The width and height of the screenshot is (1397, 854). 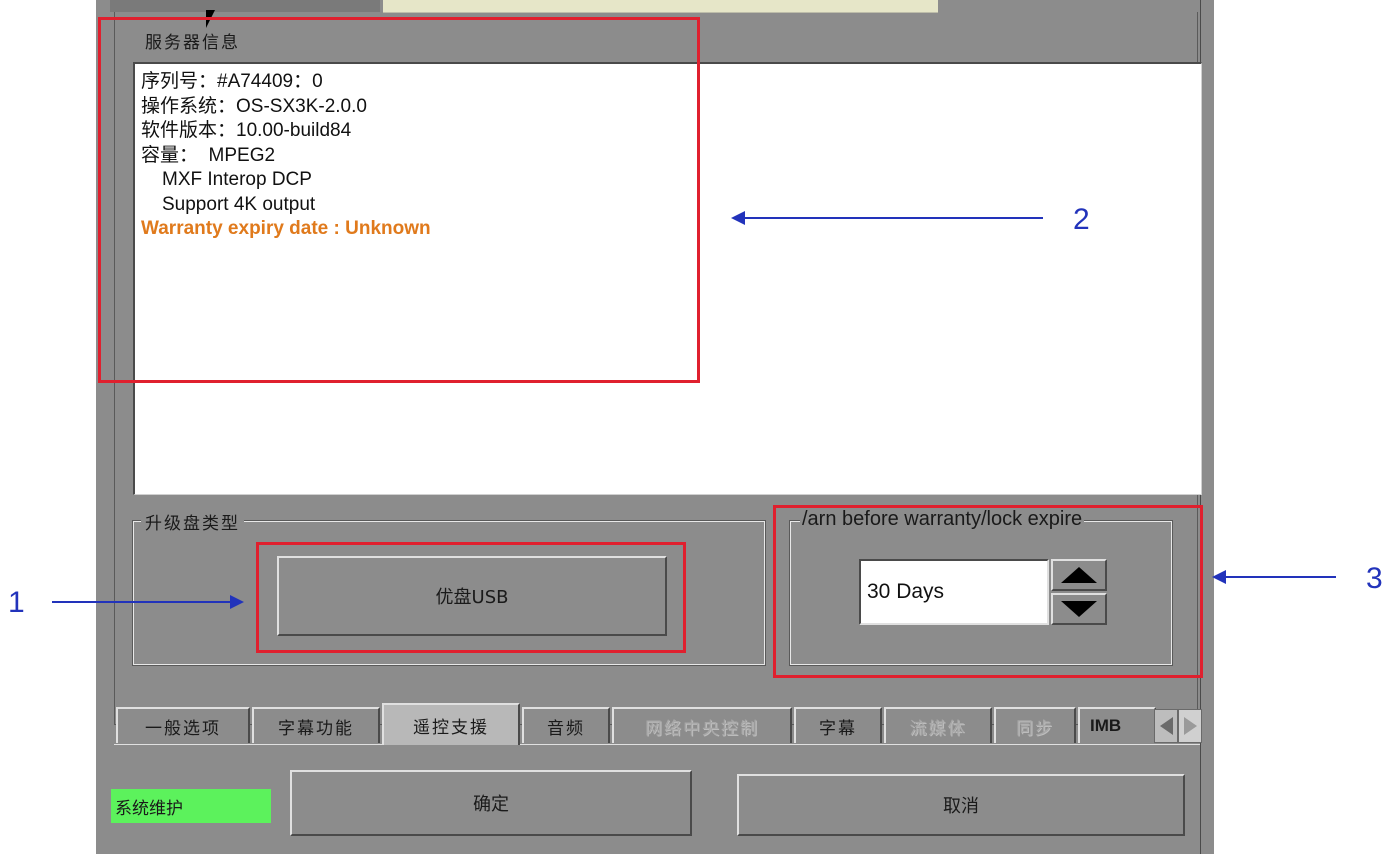 What do you see at coordinates (738, 218) in the screenshot?
I see `arrow-left-icon` at bounding box center [738, 218].